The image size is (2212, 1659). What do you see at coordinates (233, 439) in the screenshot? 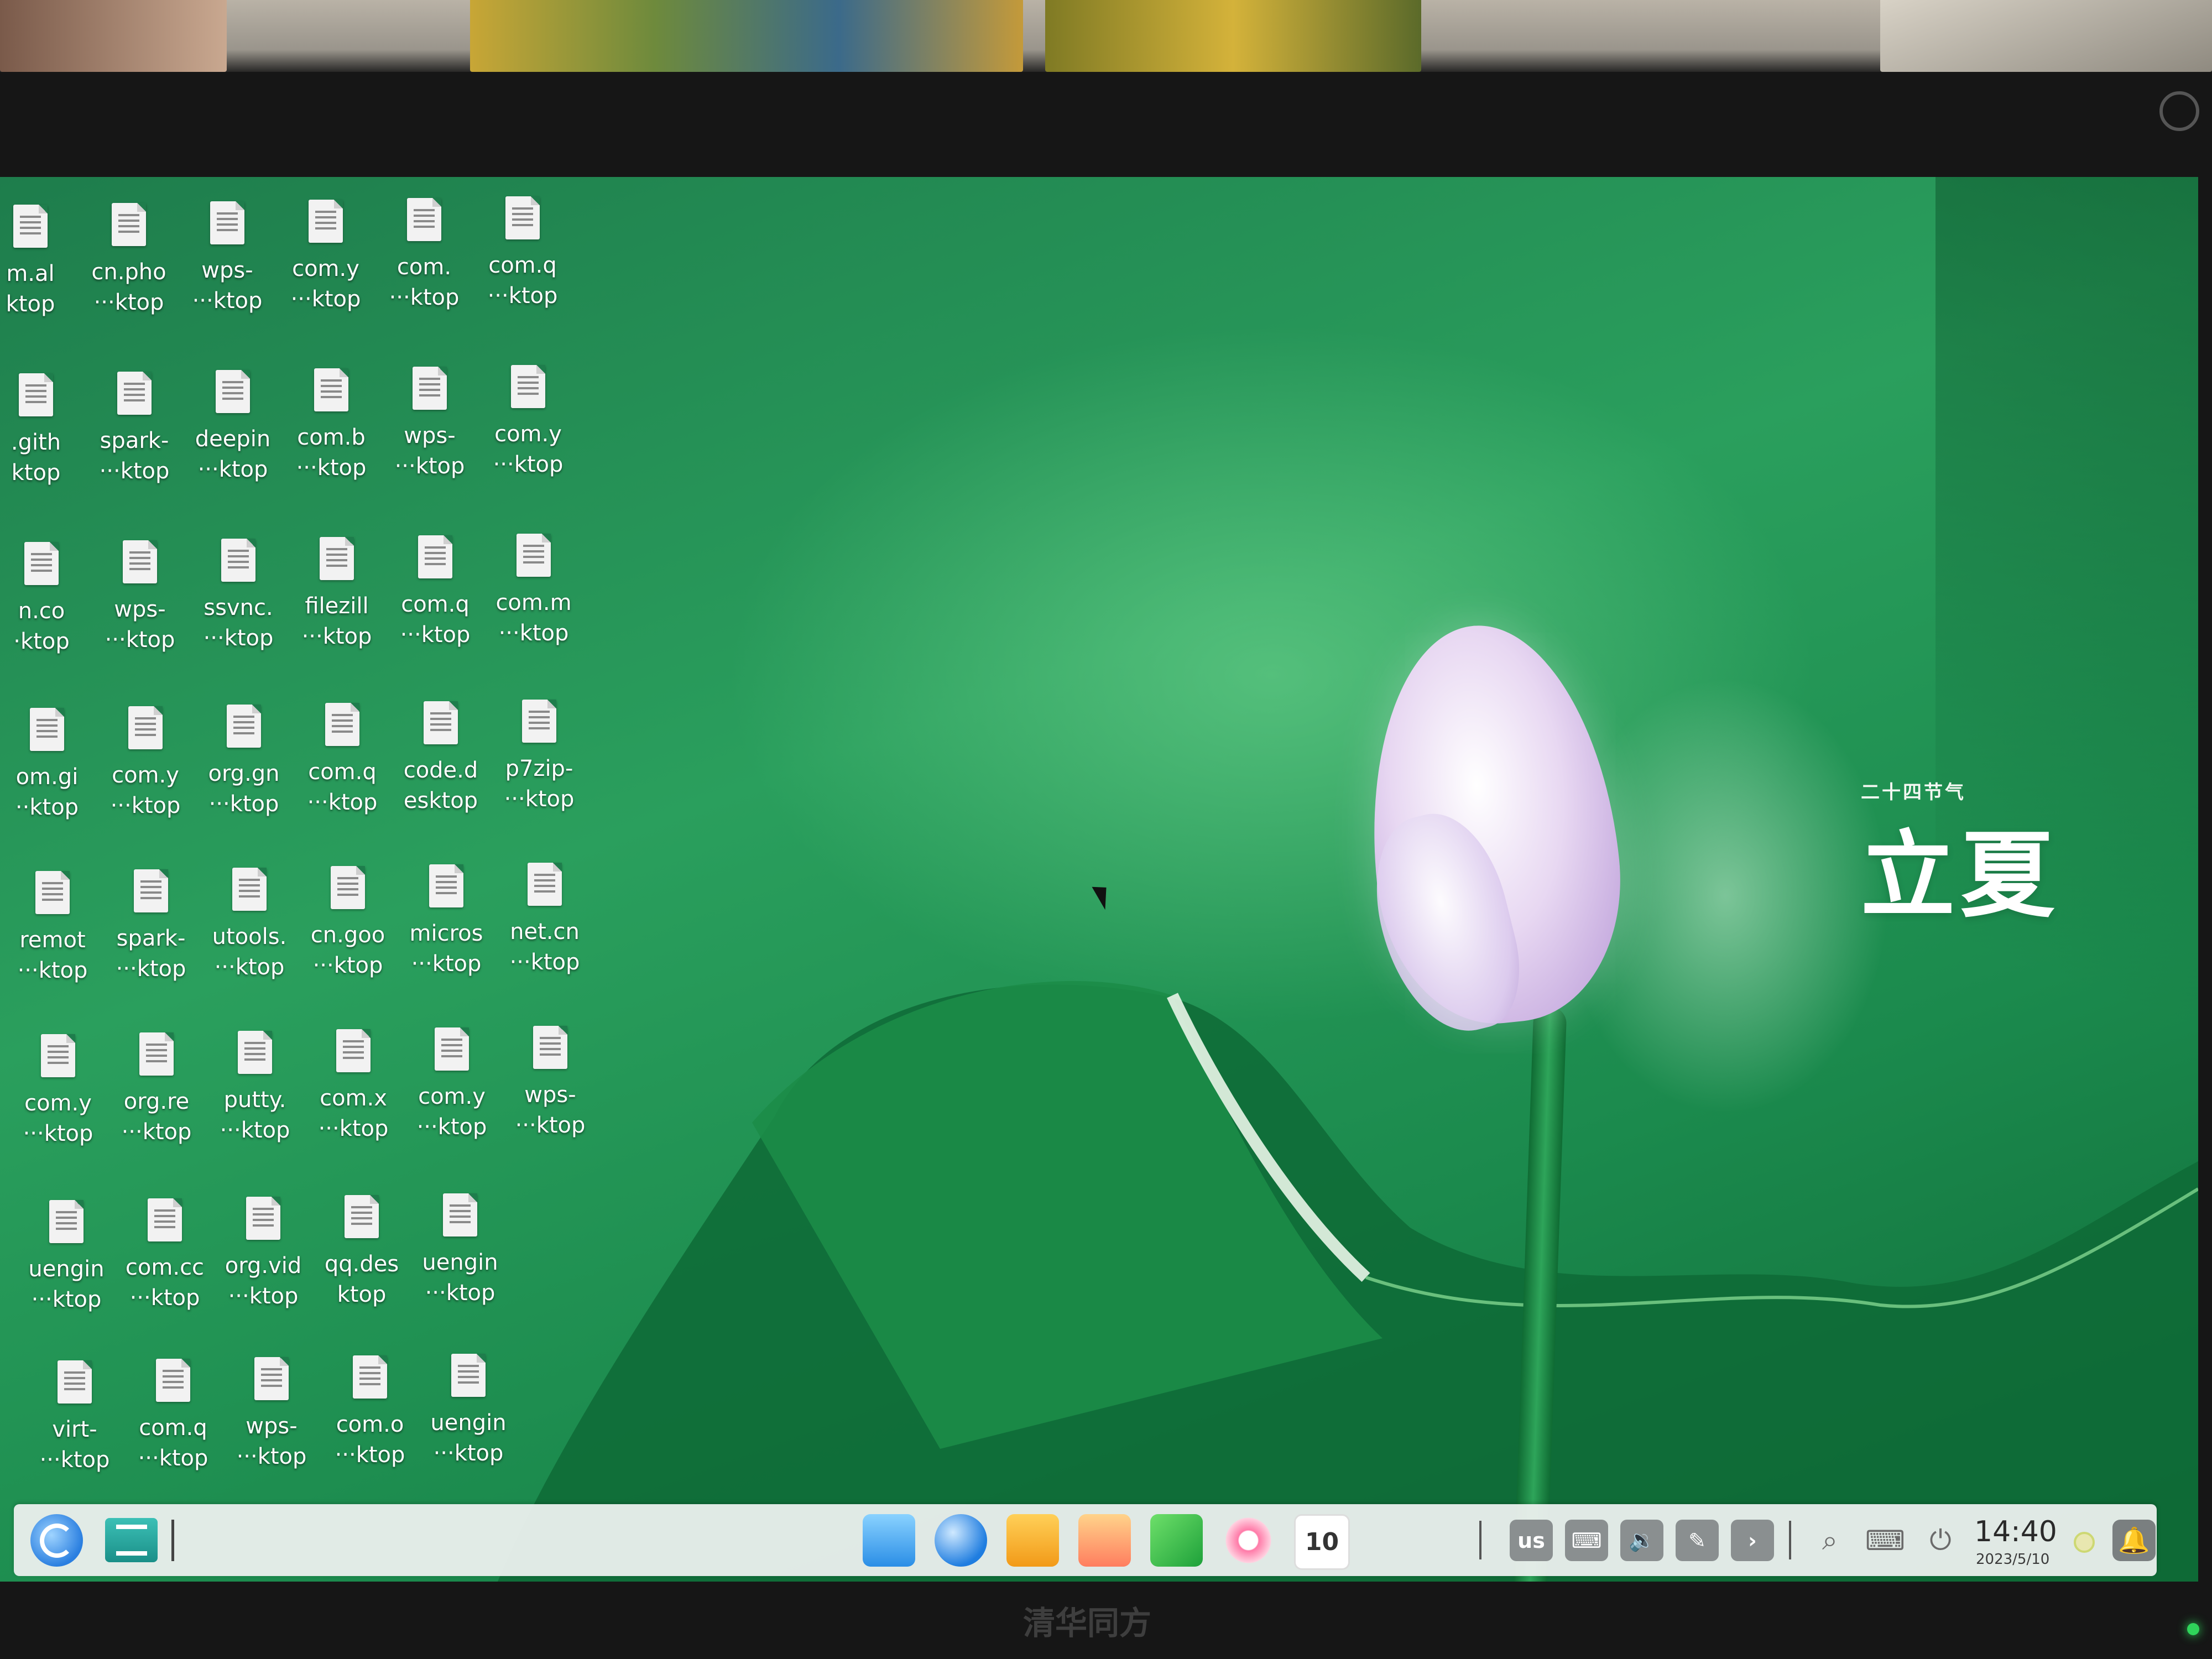
I see `desktop-file-icon: deepin ···ktop` at bounding box center [233, 439].